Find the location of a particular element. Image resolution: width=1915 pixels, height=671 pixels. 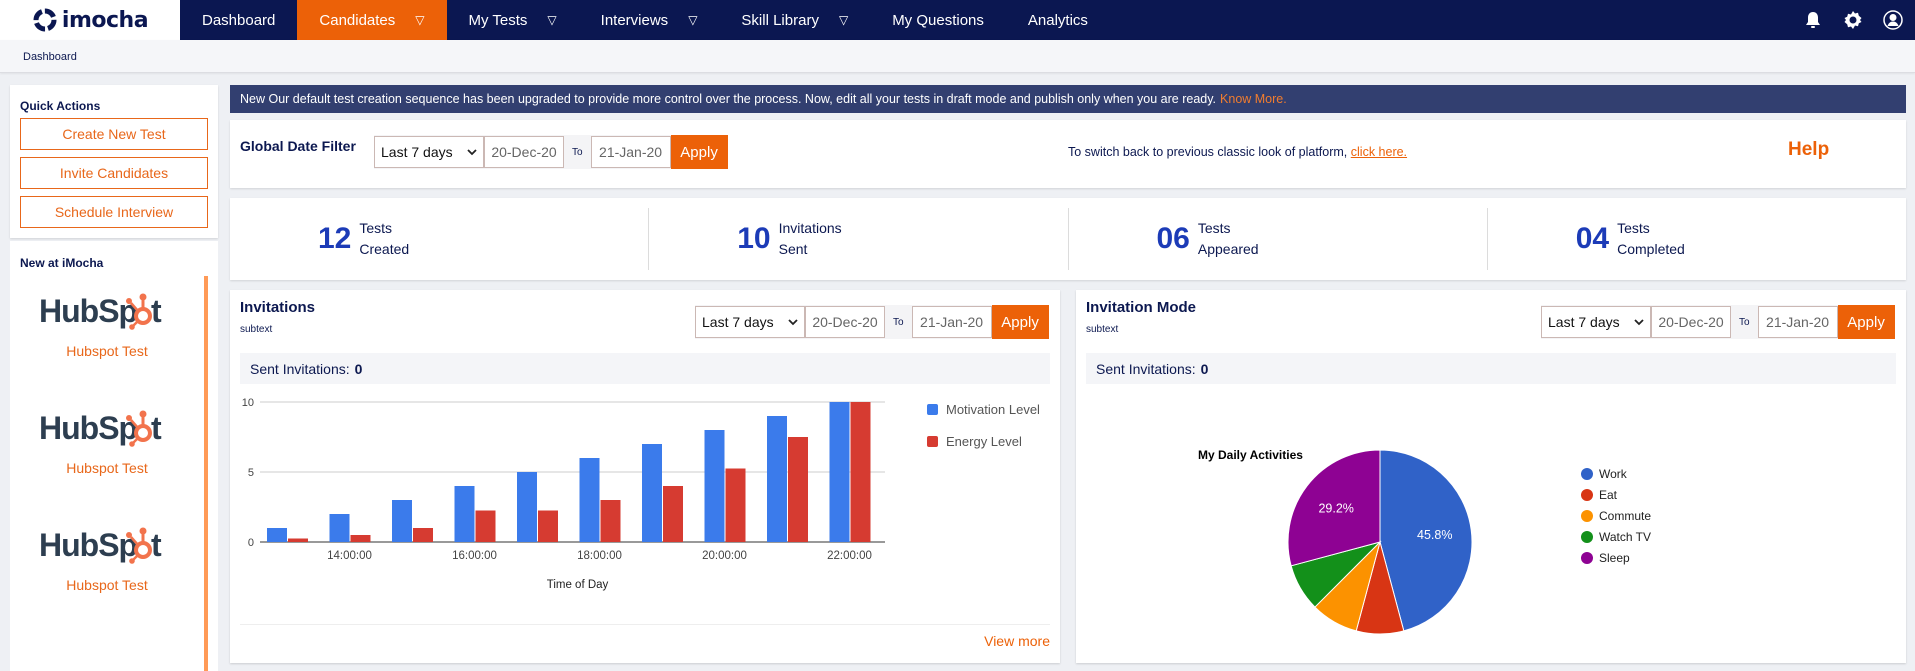

x-tick-label: 18:00:00 is located at coordinates (599, 556).